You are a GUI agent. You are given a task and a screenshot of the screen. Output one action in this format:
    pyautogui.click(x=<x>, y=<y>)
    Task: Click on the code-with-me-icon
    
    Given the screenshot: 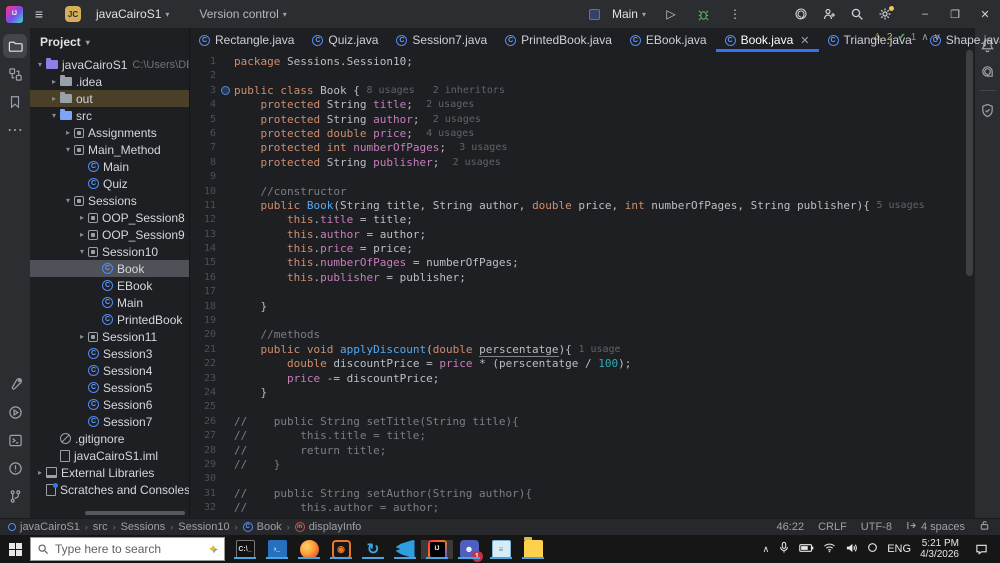 What is the action you would take?
    pyautogui.click(x=829, y=14)
    